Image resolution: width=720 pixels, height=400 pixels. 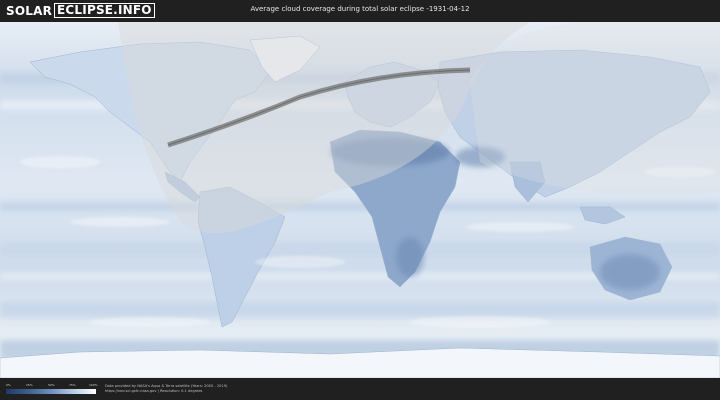 I want to click on cloud-coverage-legend: 0% 25% 50% 75% 100%, so click(x=52, y=390).